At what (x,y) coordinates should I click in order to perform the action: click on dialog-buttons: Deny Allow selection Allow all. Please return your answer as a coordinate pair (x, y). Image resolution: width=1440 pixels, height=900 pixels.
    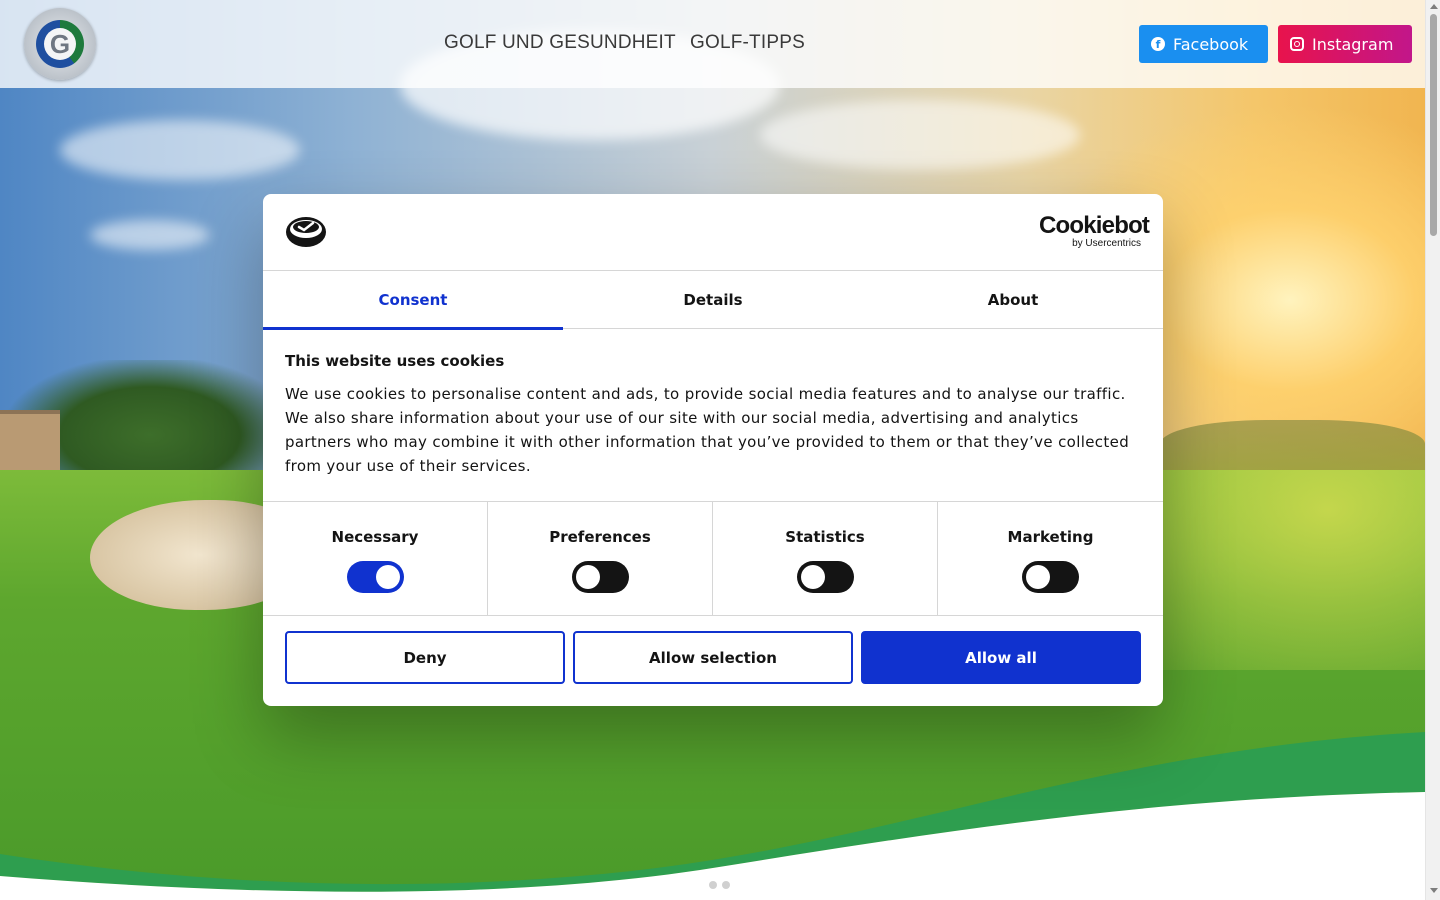
    Looking at the image, I should click on (713, 657).